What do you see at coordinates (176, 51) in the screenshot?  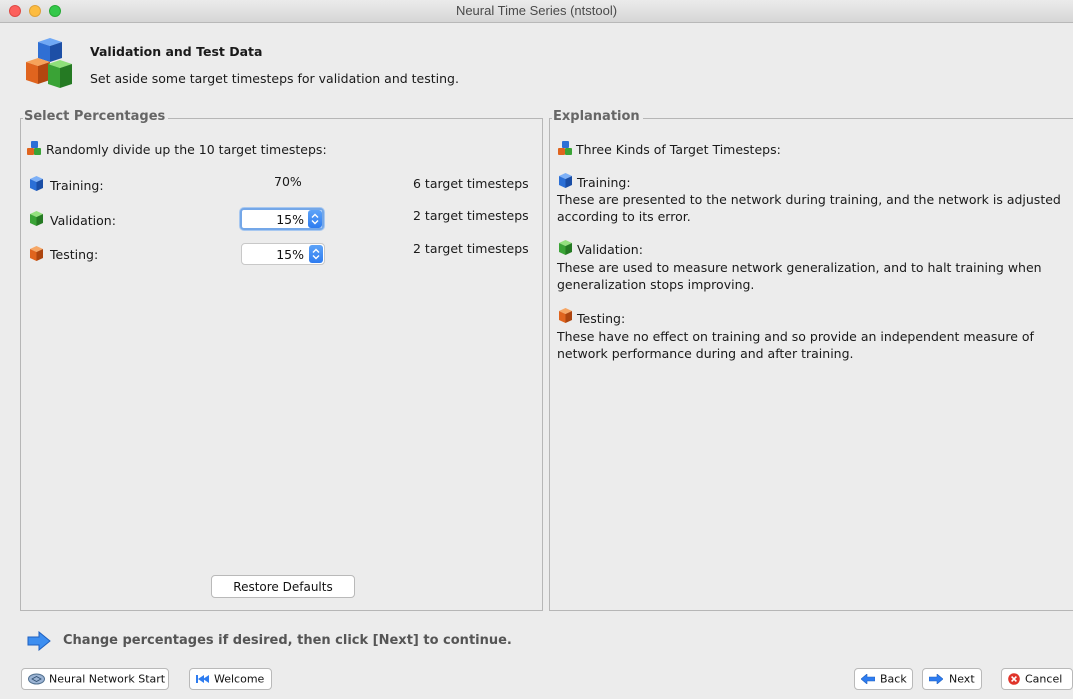 I see `page-title: Validation and Test Data` at bounding box center [176, 51].